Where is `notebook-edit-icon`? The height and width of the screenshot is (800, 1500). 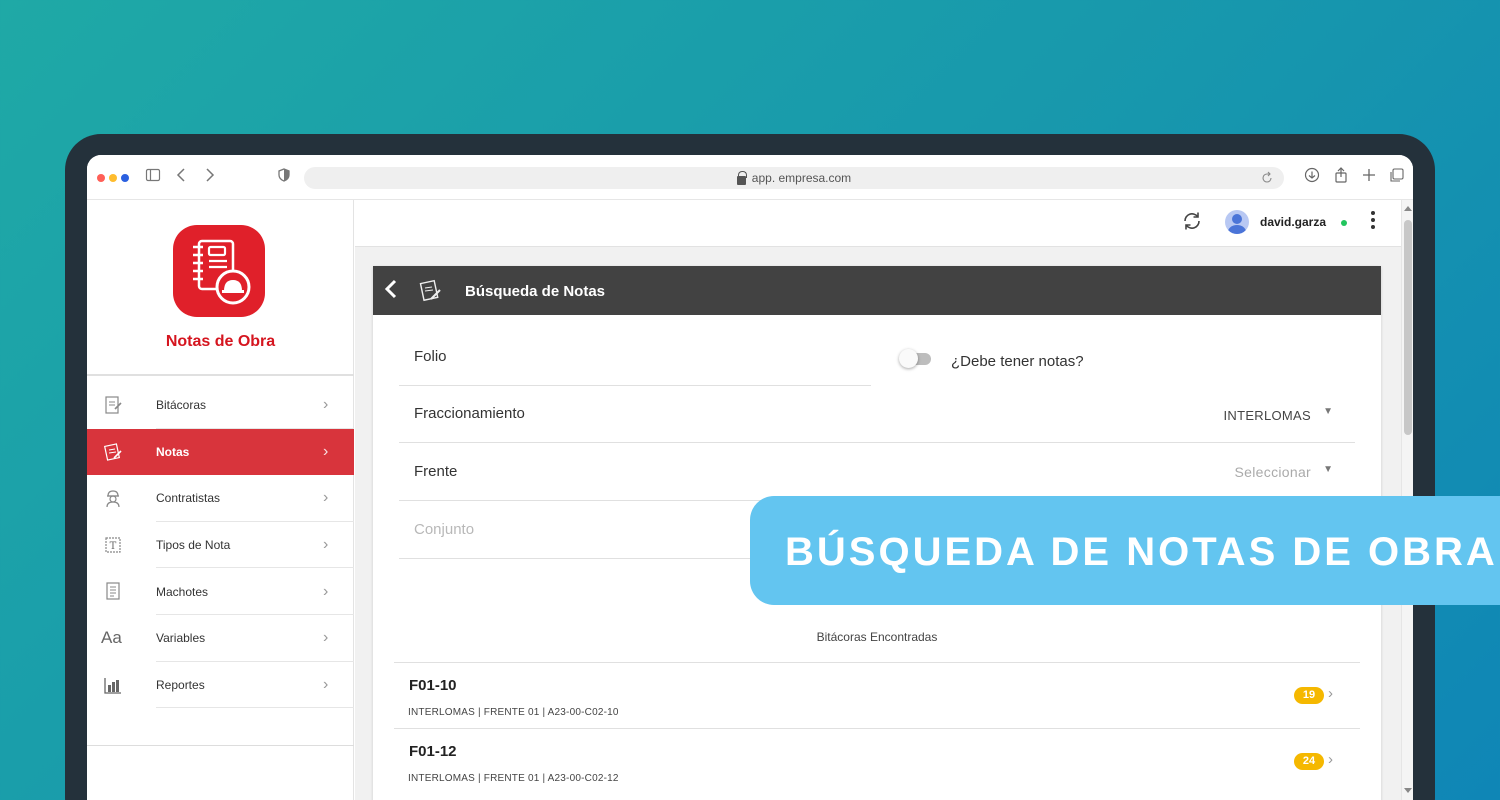
notebook-edit-icon is located at coordinates (113, 405).